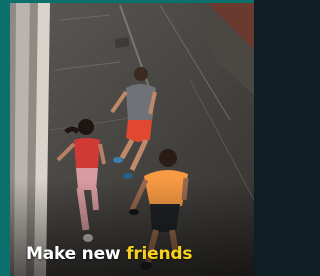 The height and width of the screenshot is (276, 320). I want to click on promo-caption: Make new friends, so click(109, 254).